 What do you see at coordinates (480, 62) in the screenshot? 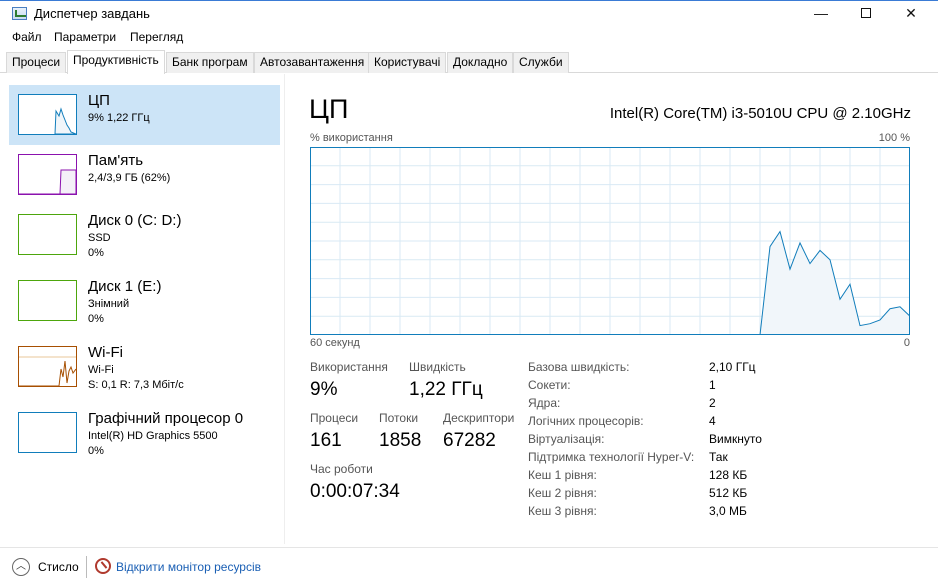
I see `tab-details: Докладно` at bounding box center [480, 62].